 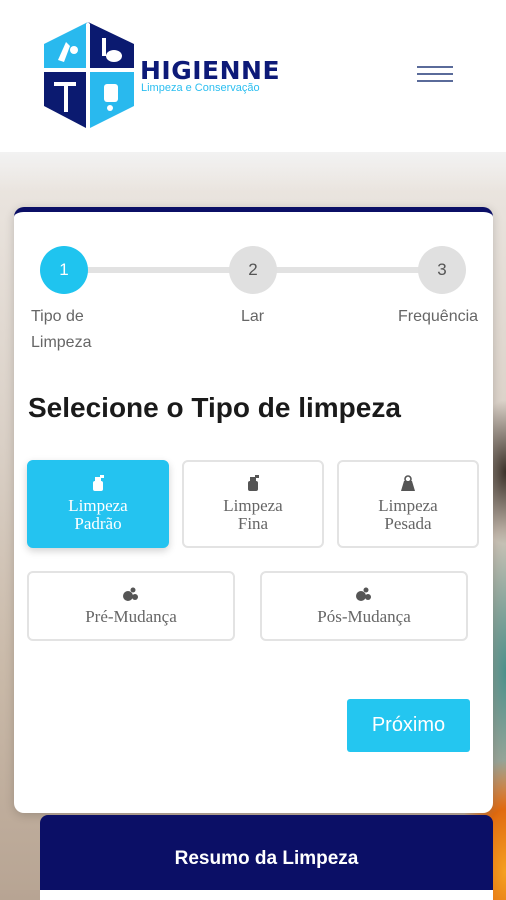 I want to click on option-label: Limpeza Pesada, so click(x=408, y=514).